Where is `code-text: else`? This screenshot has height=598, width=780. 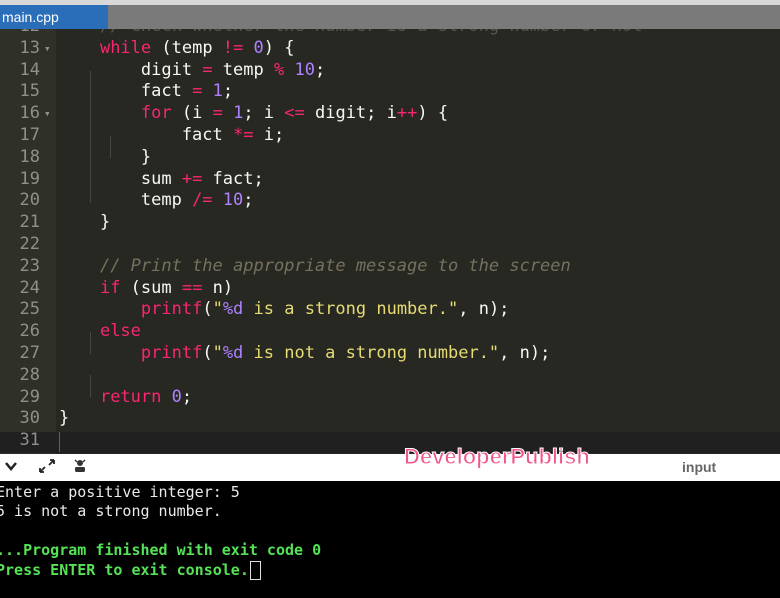 code-text: else is located at coordinates (120, 331).